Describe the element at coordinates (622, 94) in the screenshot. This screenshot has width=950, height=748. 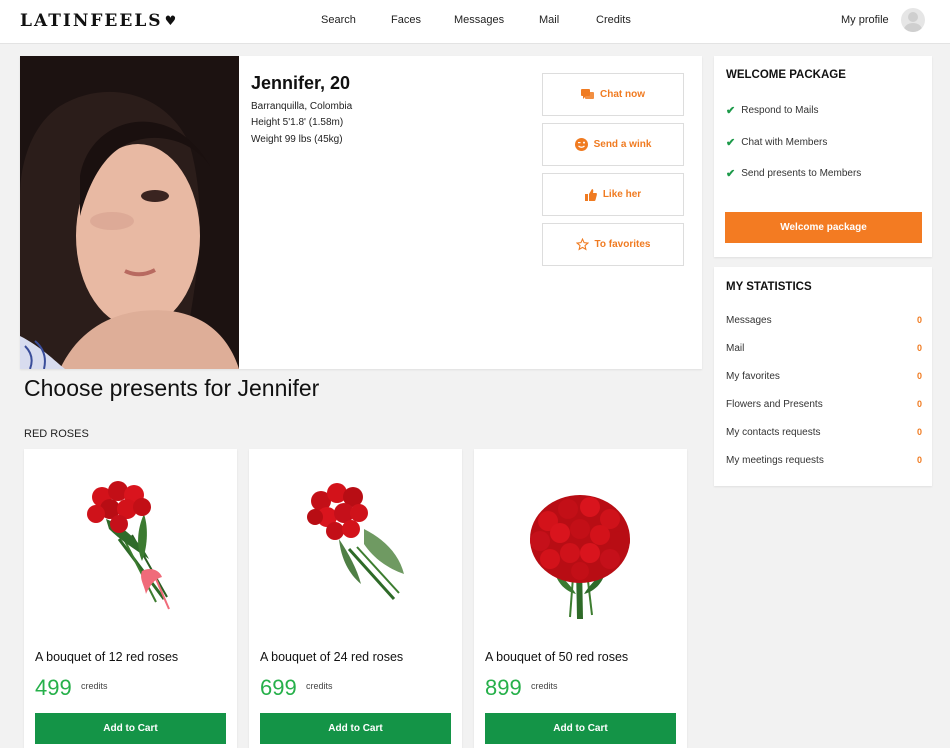
I see `chat-now-label: Chat now` at that location.